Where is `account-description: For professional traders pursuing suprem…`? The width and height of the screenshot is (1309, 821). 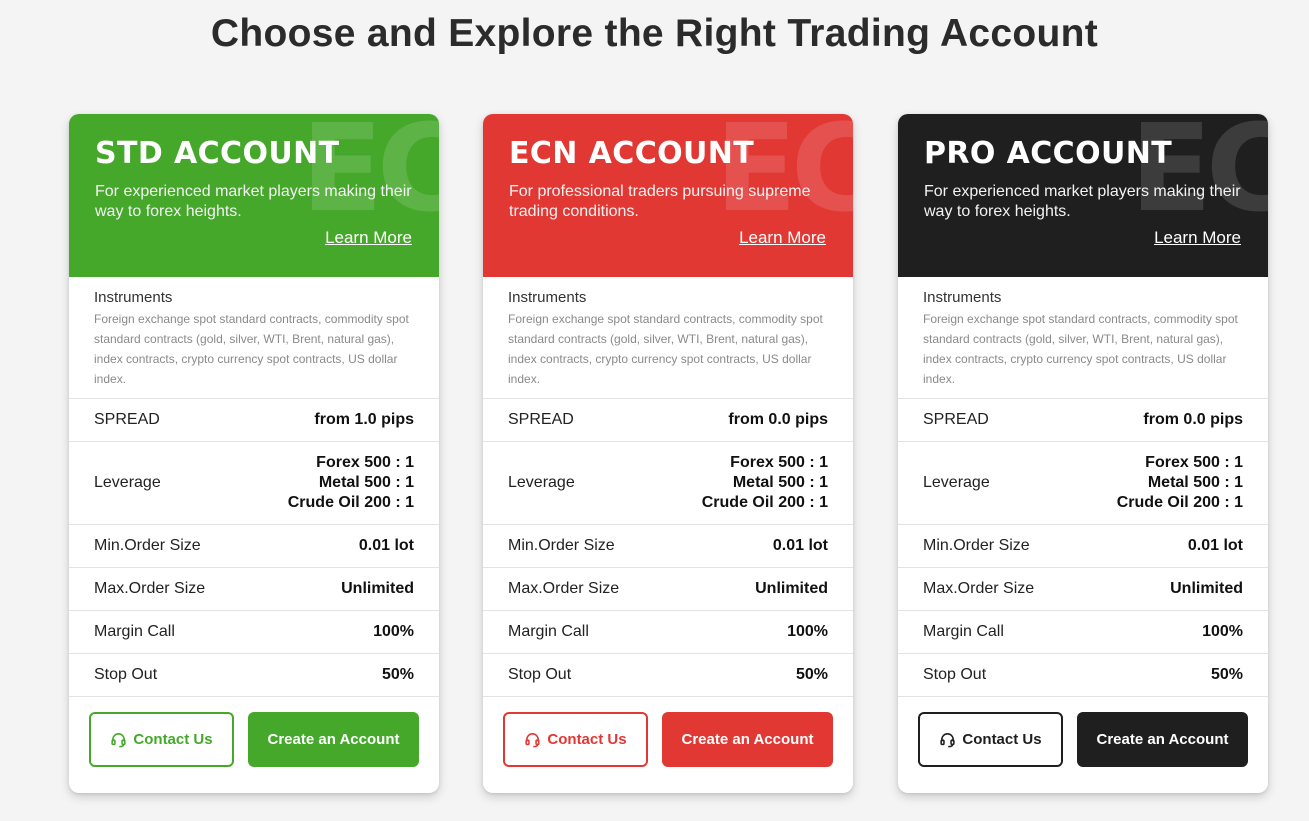
account-description: For professional traders pursuing suprem… is located at coordinates (660, 201).